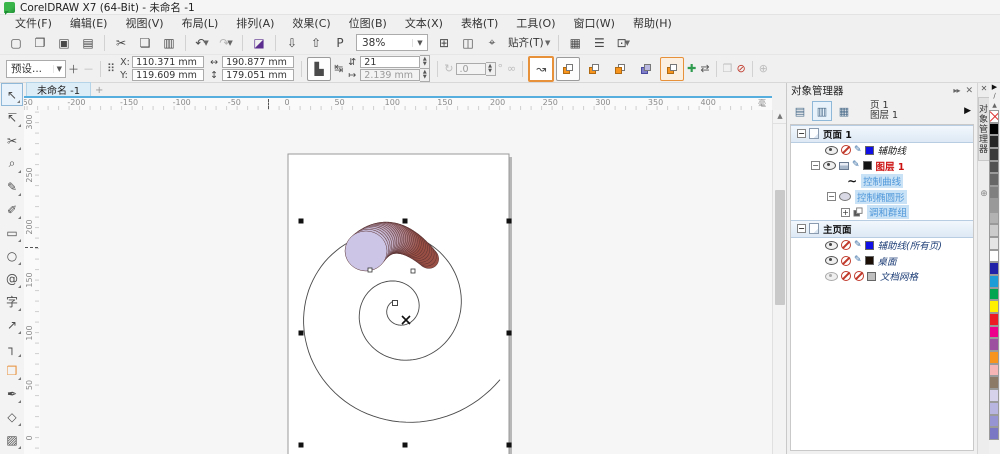 Image resolution: width=1000 pixels, height=454 pixels. I want to click on menu-item-0: 文件(F), so click(33, 23).